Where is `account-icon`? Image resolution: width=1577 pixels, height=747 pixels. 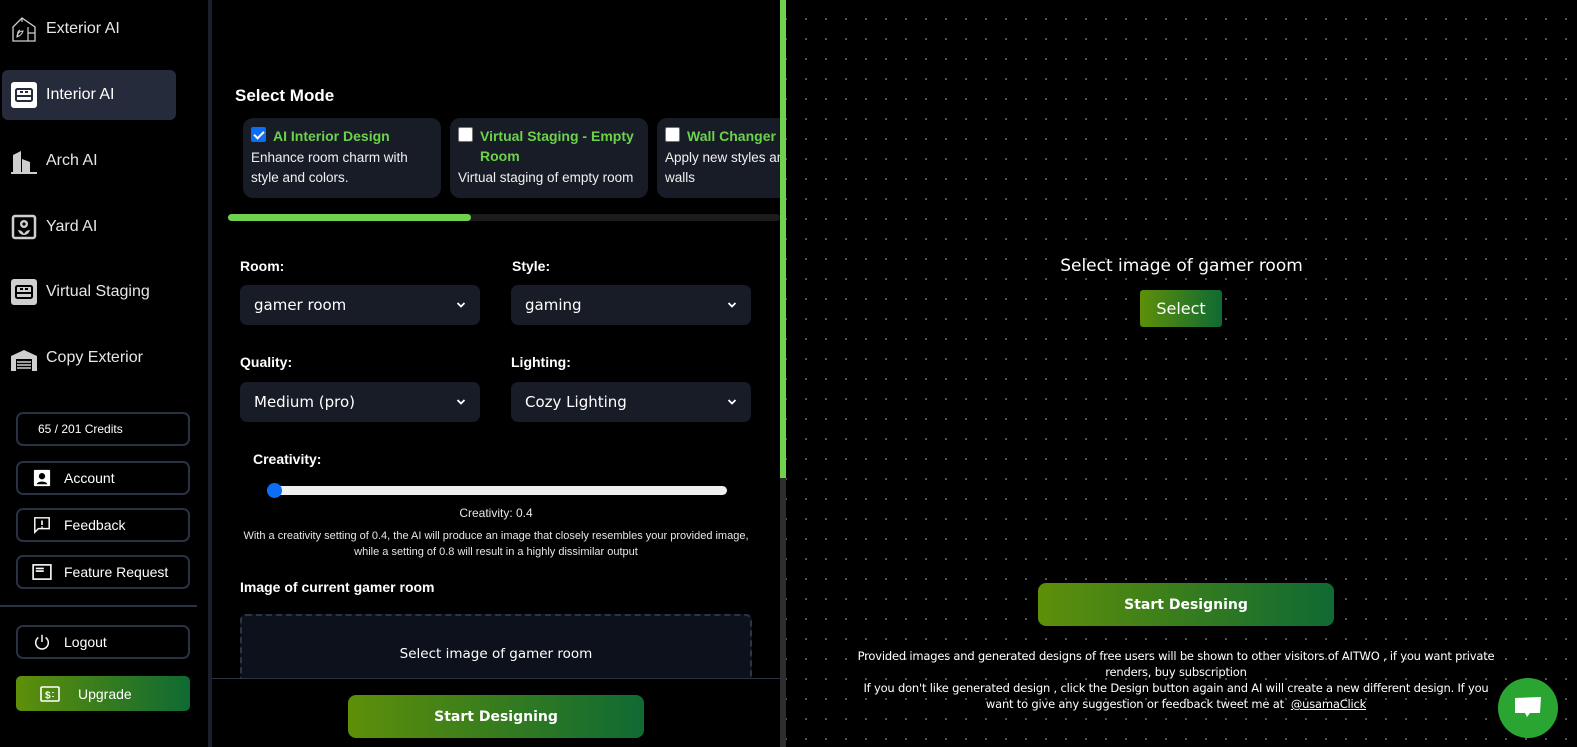 account-icon is located at coordinates (42, 478).